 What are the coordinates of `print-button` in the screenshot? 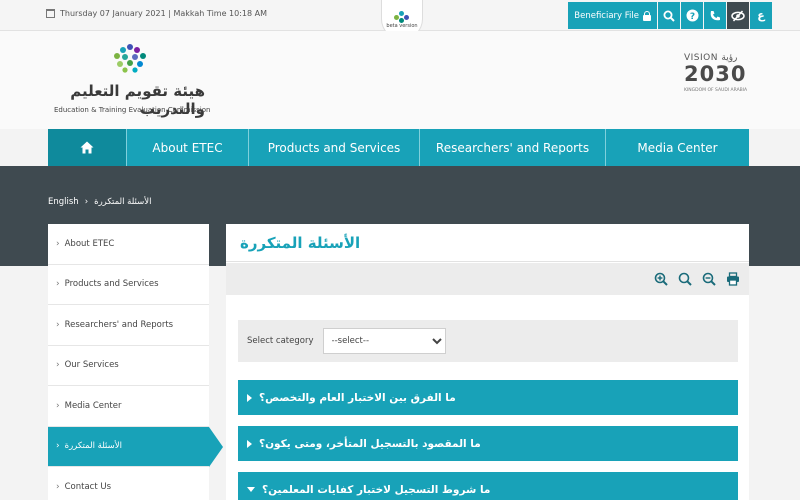 It's located at (733, 279).